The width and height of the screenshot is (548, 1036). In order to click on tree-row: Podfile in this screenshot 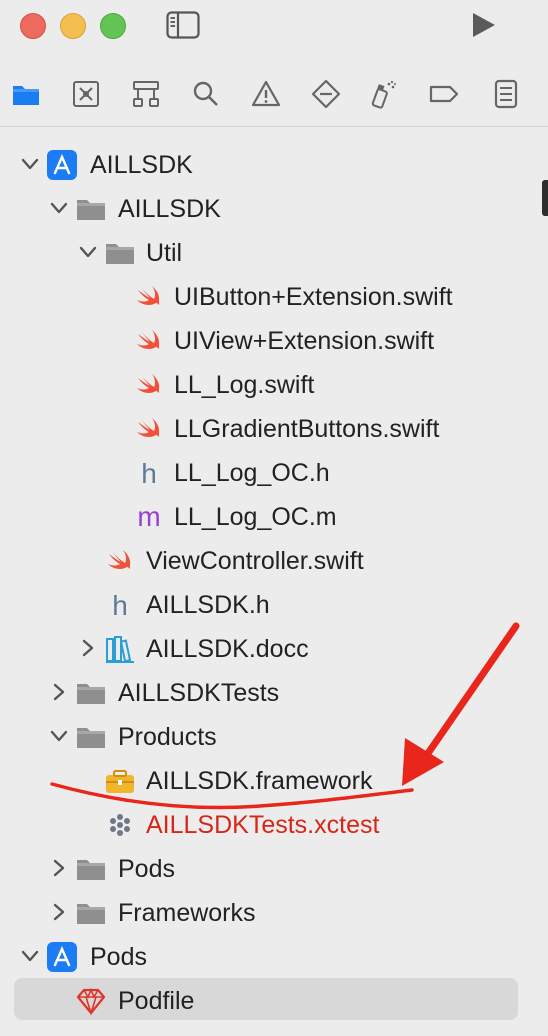, I will do `click(274, 1000)`.